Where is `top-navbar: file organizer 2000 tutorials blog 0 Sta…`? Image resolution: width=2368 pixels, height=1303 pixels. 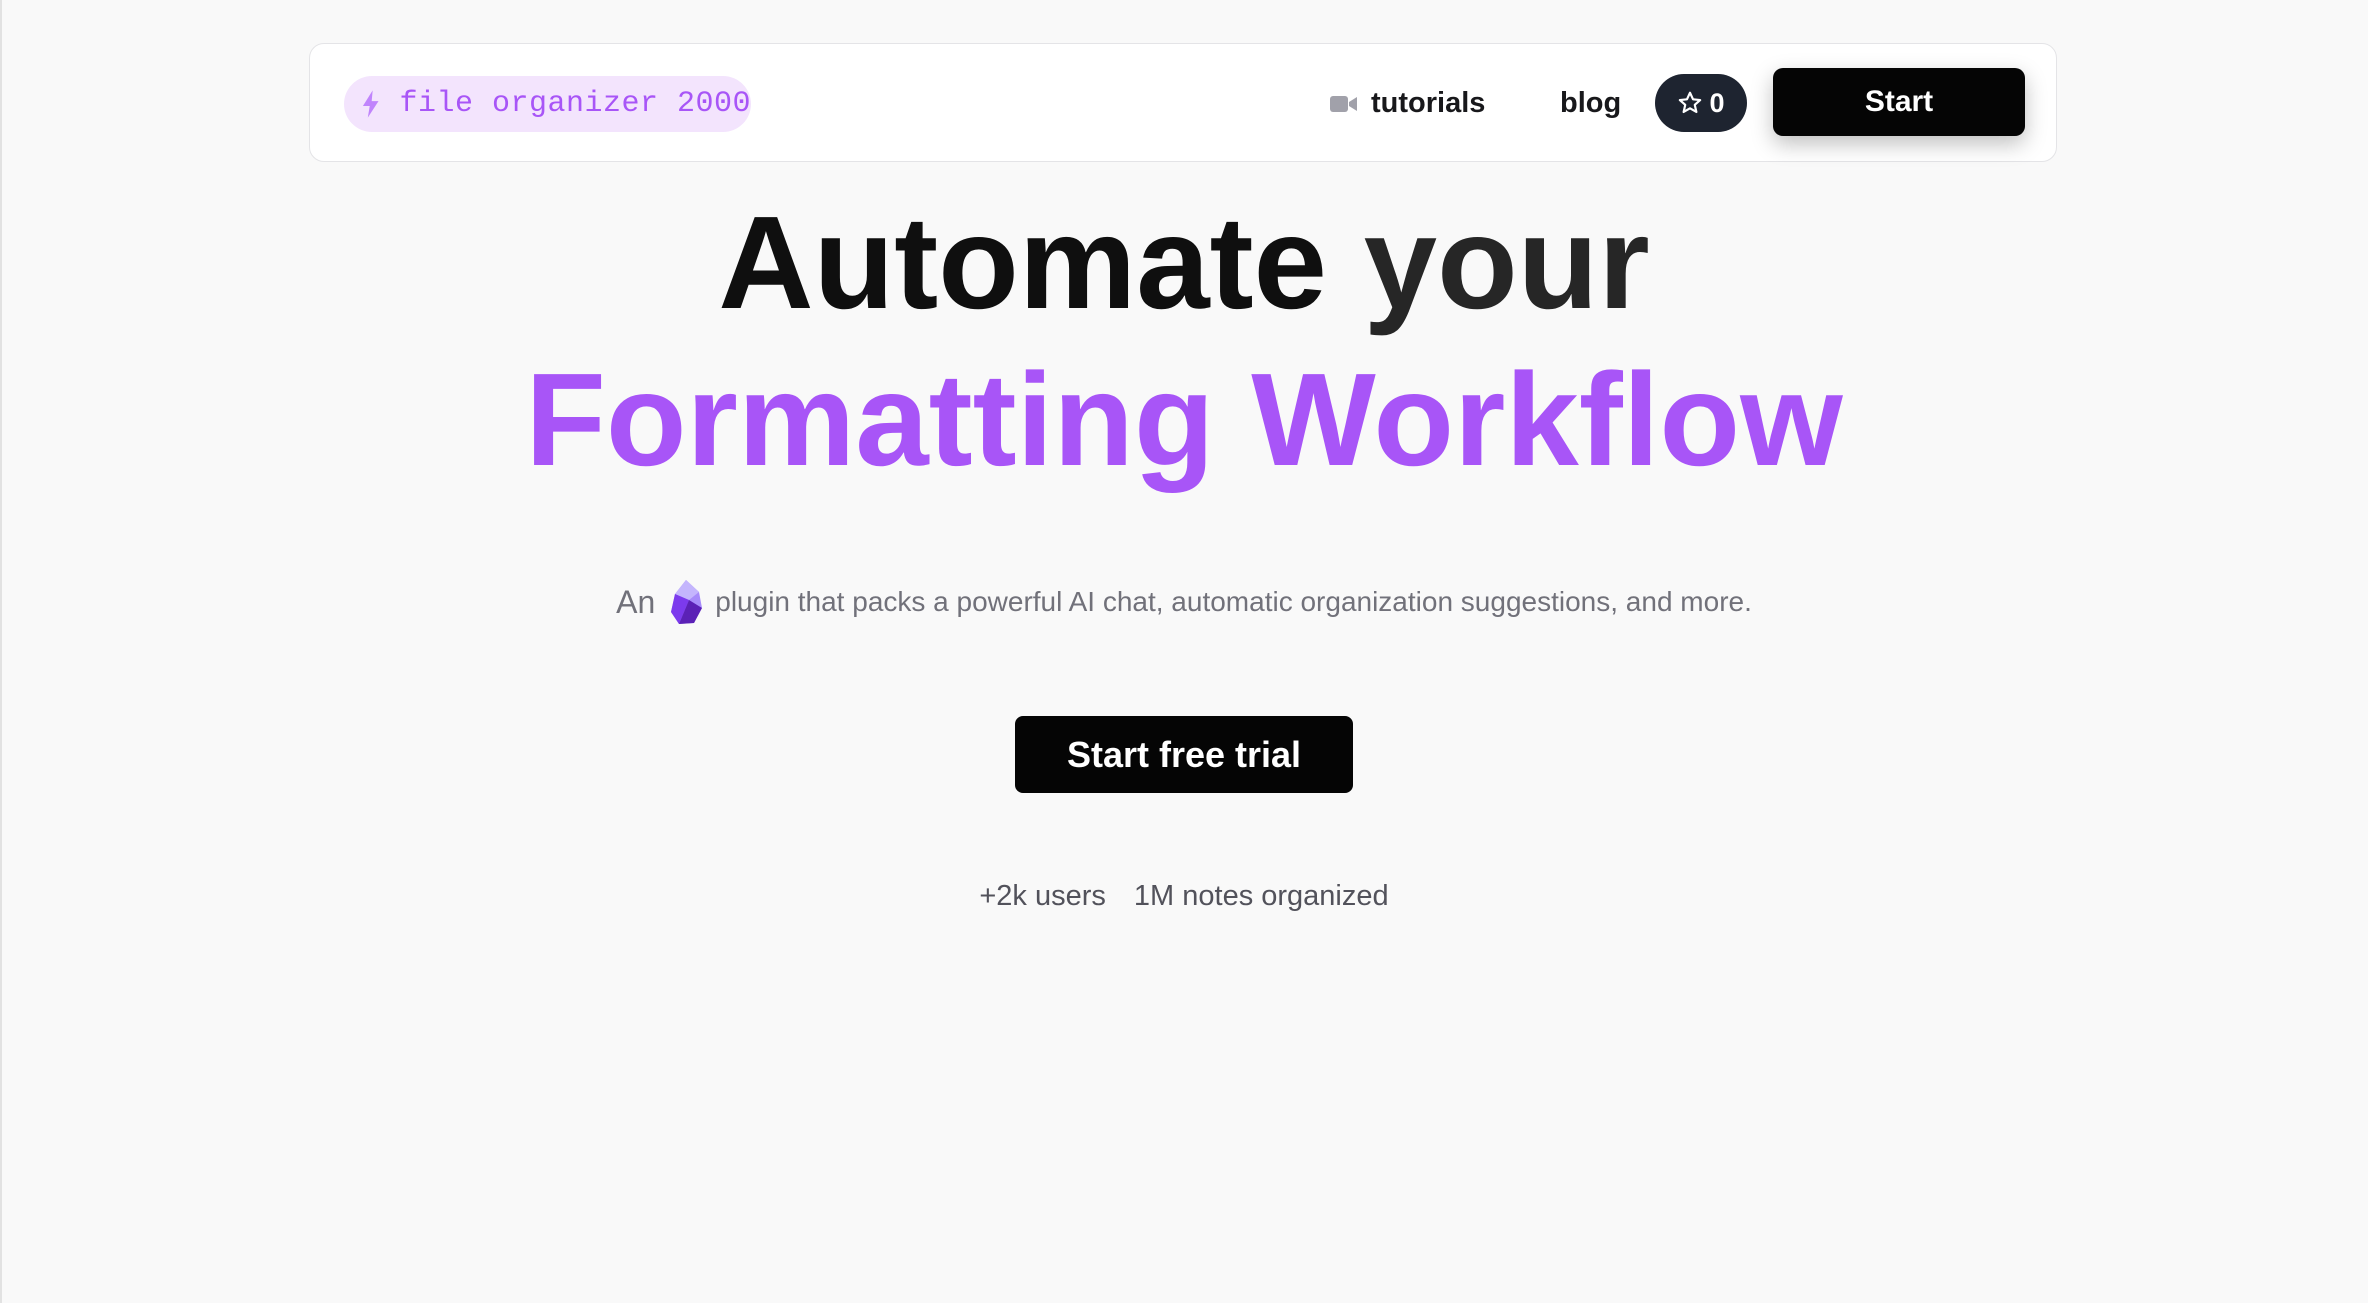 top-navbar: file organizer 2000 tutorials blog 0 Sta… is located at coordinates (1183, 102).